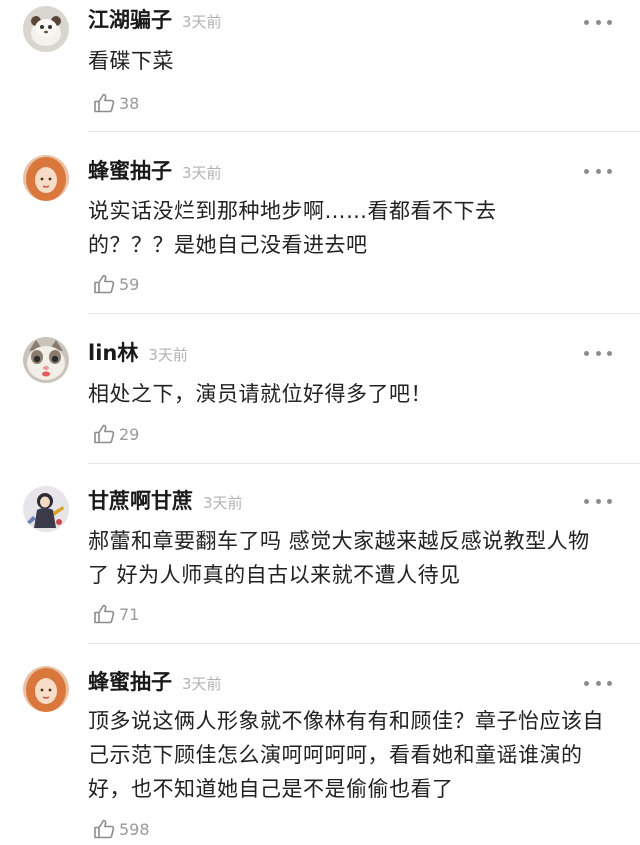  Describe the element at coordinates (140, 501) in the screenshot. I see `username-text: 甘蔗啊甘蔗` at that location.